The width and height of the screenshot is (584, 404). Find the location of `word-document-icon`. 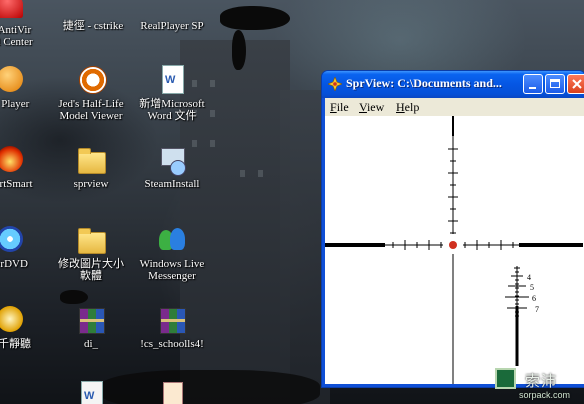

word-document-icon is located at coordinates (172, 80).